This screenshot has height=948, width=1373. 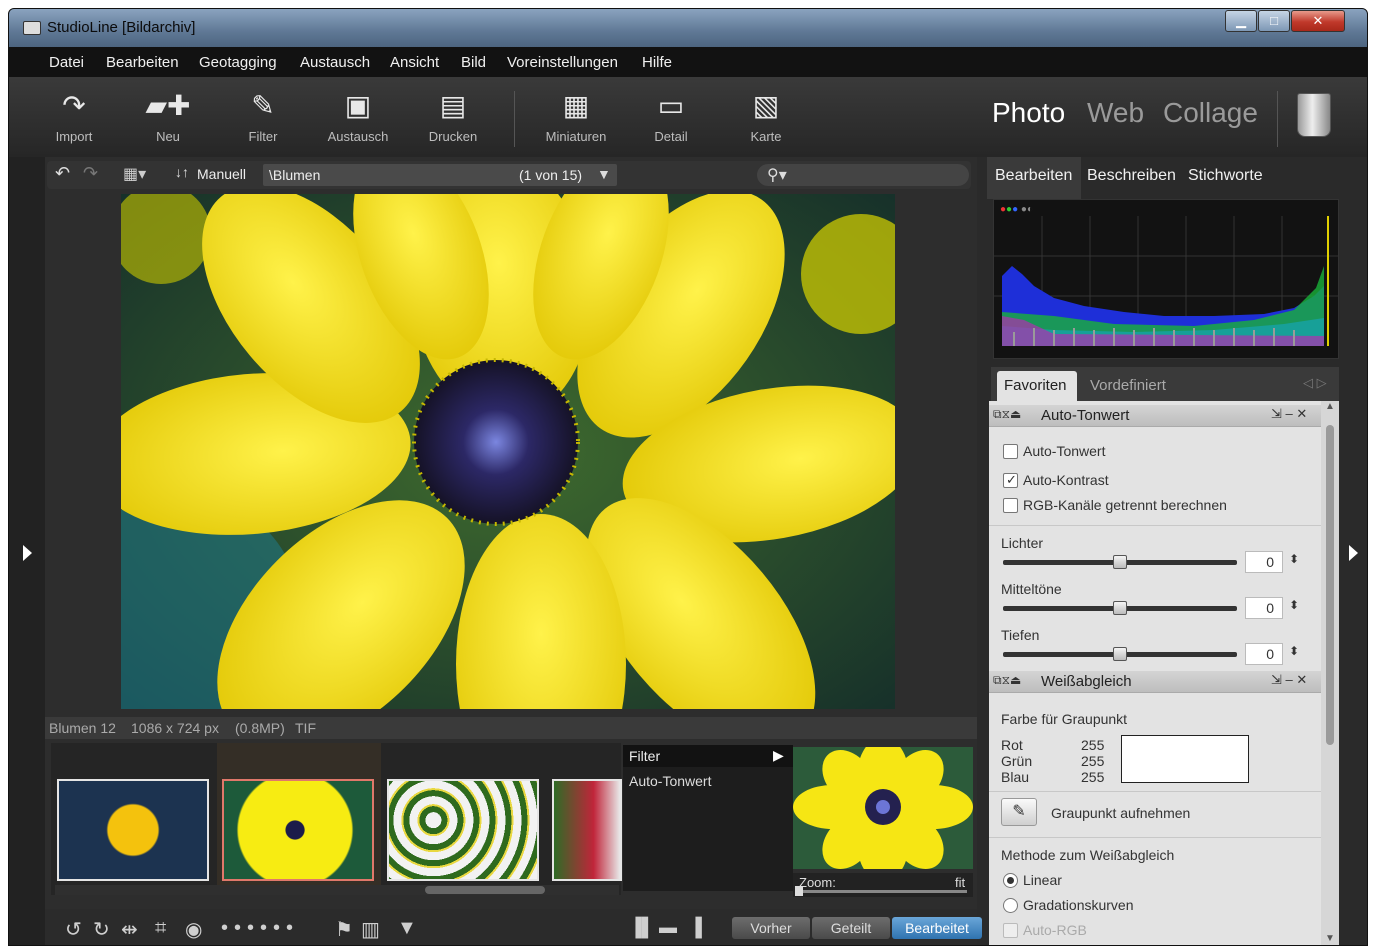 What do you see at coordinates (1115, 113) in the screenshot?
I see `mode-web-tab: Web` at bounding box center [1115, 113].